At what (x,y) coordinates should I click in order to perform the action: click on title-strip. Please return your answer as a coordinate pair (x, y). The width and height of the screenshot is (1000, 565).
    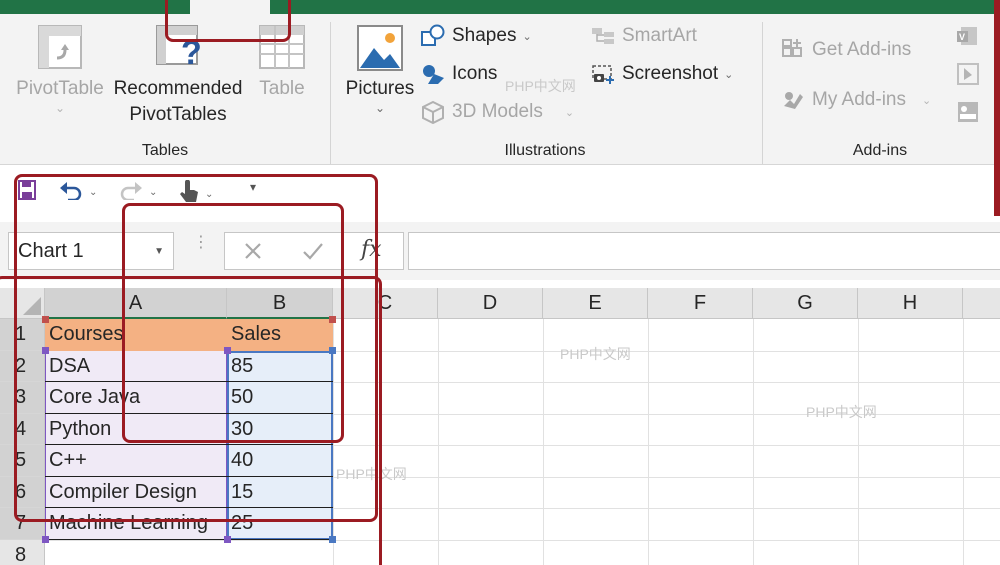
    Looking at the image, I should click on (500, 7).